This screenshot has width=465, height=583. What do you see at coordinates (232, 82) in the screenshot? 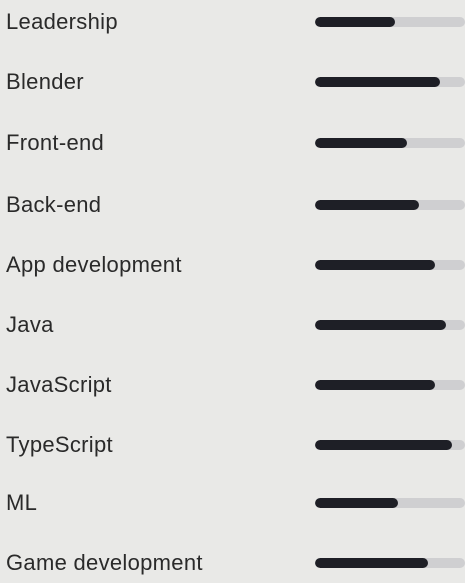
I see `skill-row: Blender` at bounding box center [232, 82].